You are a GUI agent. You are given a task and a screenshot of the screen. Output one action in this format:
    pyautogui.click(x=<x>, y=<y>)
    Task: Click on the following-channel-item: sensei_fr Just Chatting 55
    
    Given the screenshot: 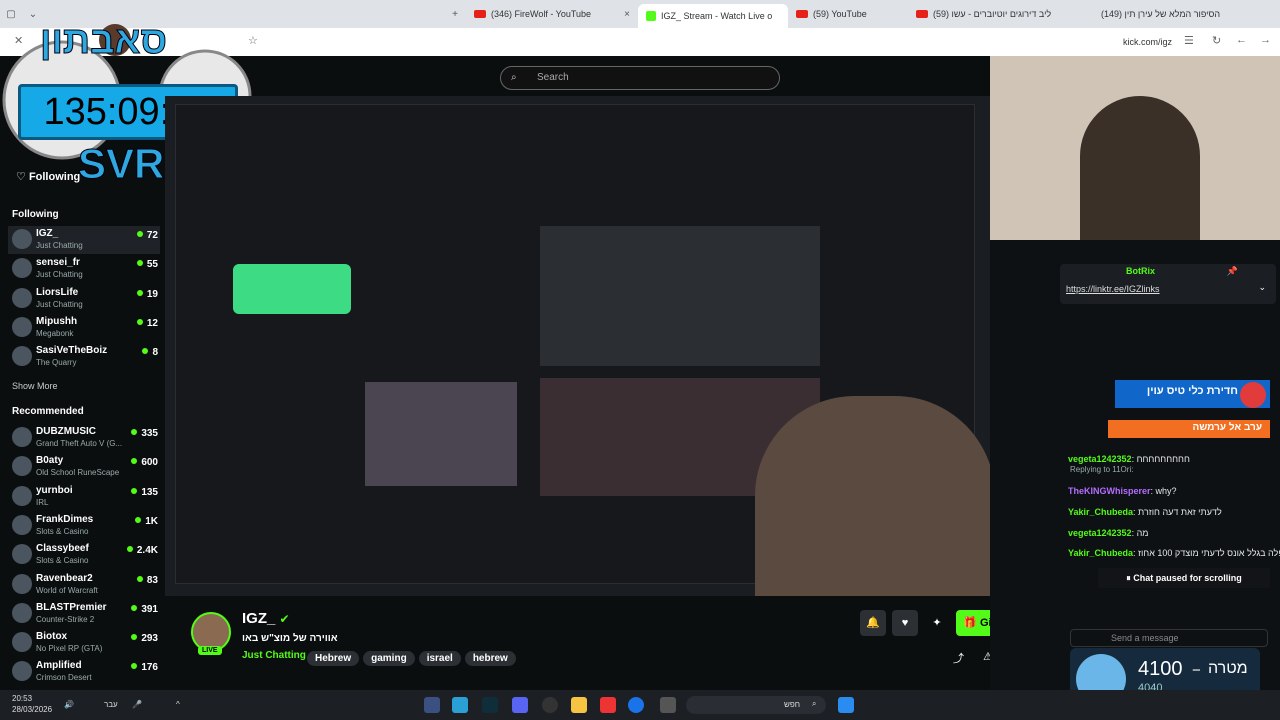 What is the action you would take?
    pyautogui.click(x=84, y=269)
    